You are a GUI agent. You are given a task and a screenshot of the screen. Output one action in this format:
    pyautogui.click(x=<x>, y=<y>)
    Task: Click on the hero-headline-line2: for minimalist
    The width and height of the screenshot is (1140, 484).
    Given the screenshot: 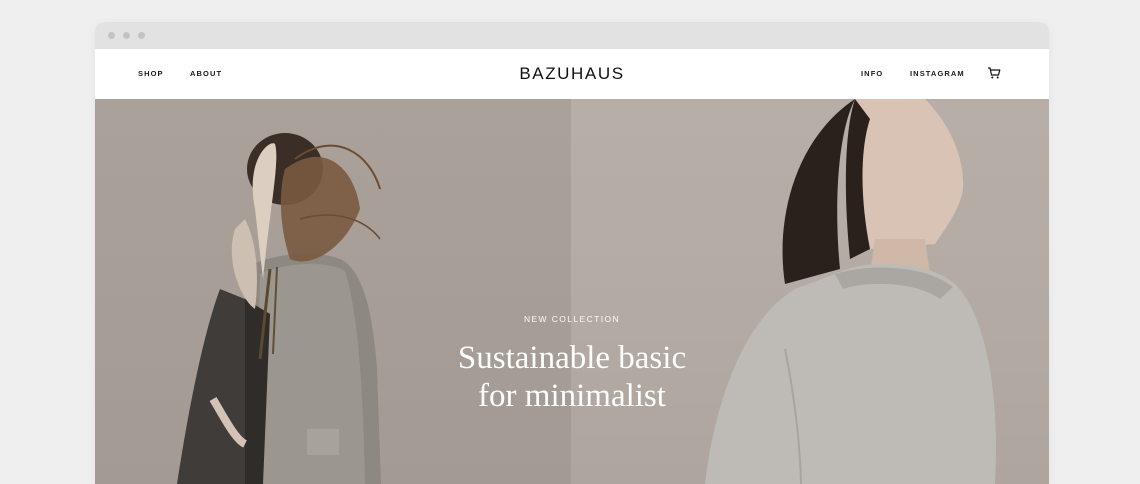 What is the action you would take?
    pyautogui.click(x=572, y=396)
    